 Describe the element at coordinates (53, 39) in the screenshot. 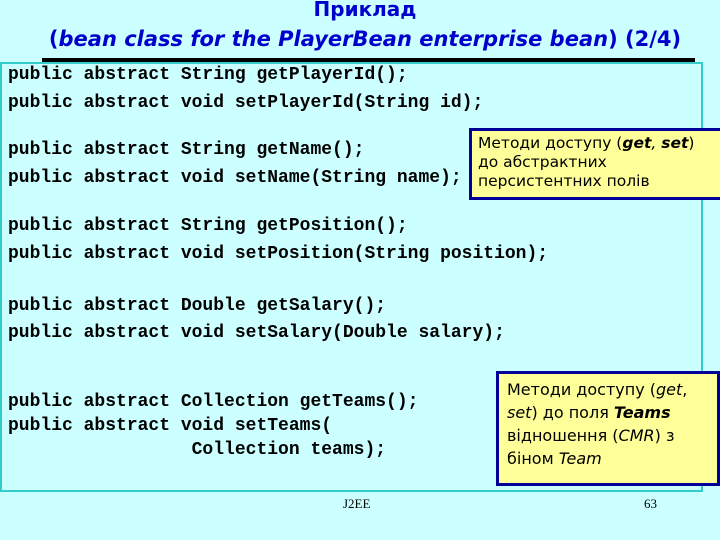

I see `subtitle-open-paren: (` at that location.